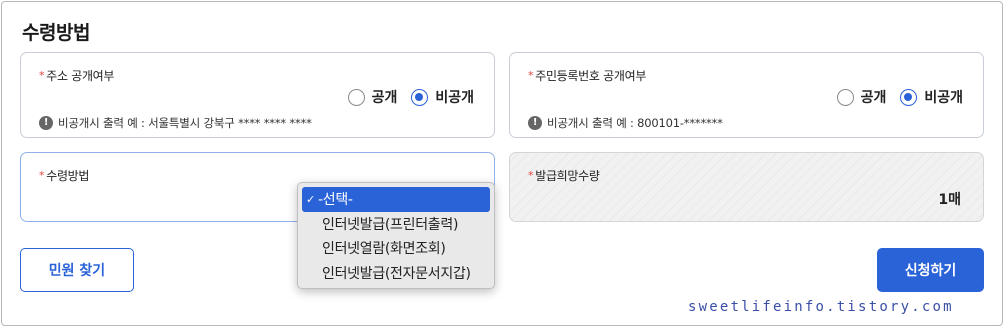 The image size is (1004, 327). I want to click on address-notice: ! 비공개시 출력 예 : 서울특별시 강북구 **** **** ****, so click(175, 123).